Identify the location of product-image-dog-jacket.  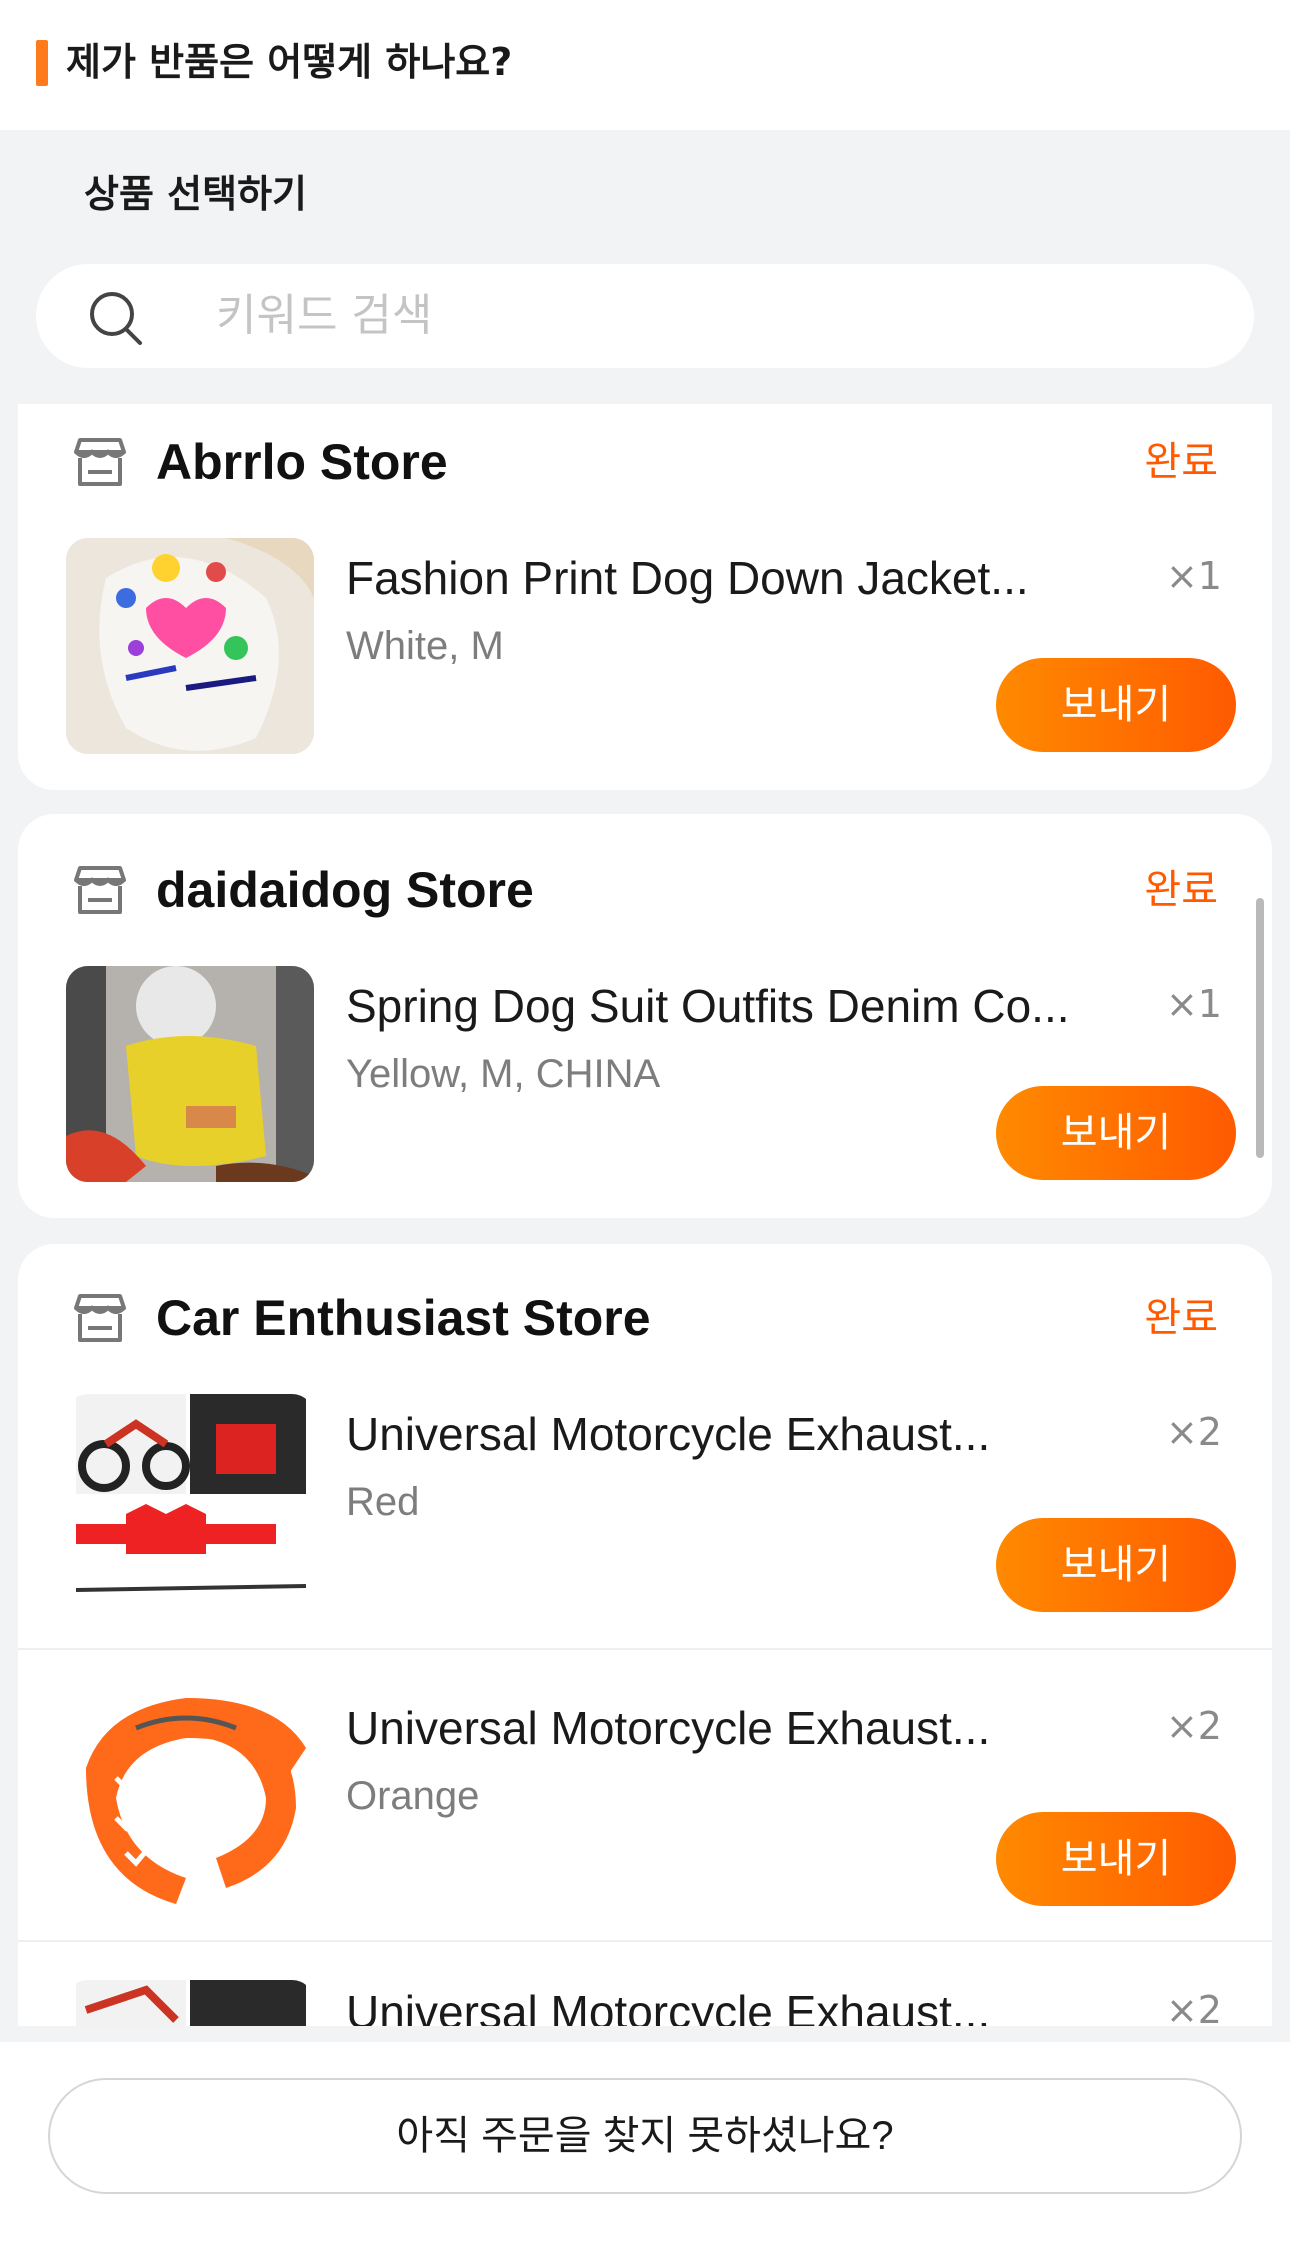
(190, 646).